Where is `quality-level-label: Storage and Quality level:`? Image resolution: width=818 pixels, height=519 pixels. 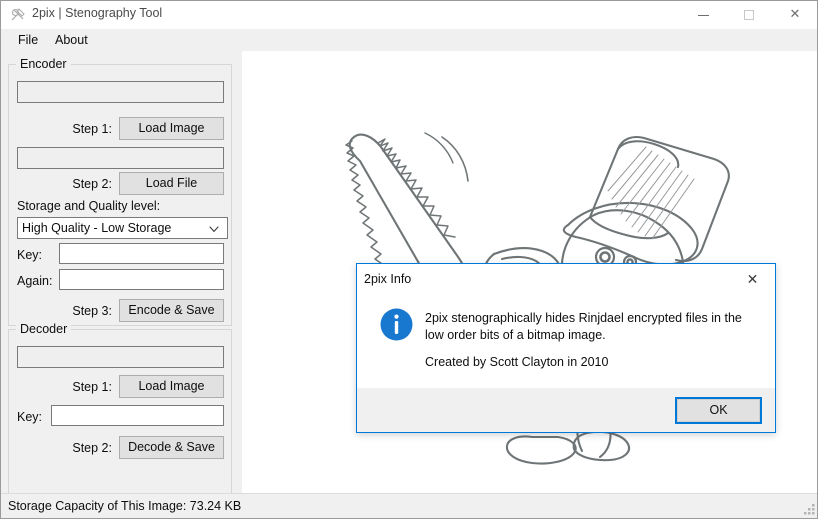
quality-level-label: Storage and Quality level: is located at coordinates (89, 206).